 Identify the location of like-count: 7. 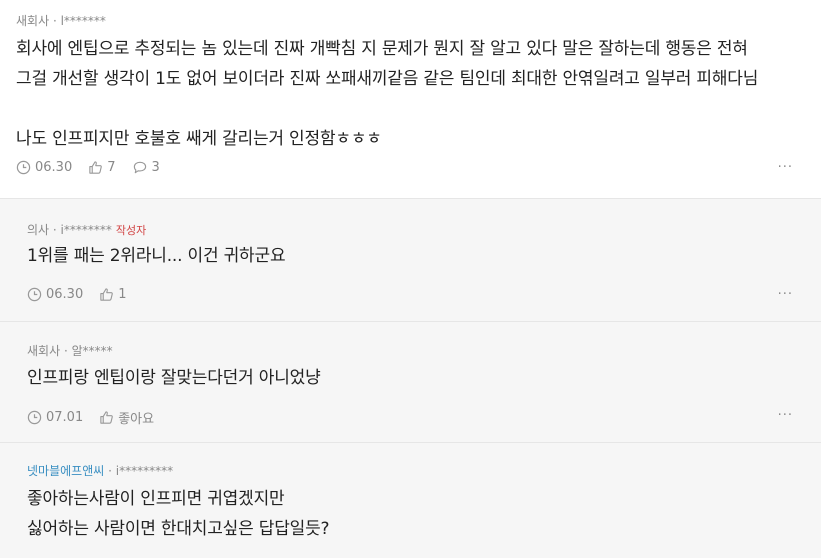
(111, 167).